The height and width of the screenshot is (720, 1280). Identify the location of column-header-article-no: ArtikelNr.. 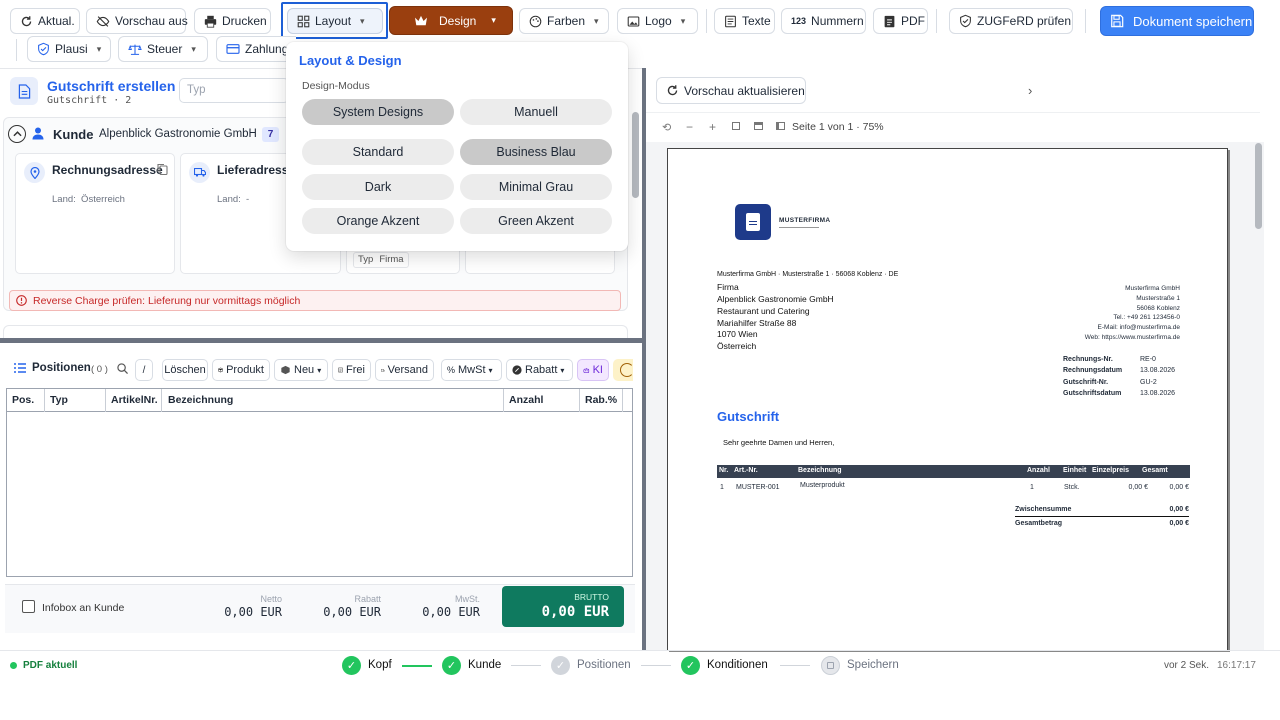
(134, 400).